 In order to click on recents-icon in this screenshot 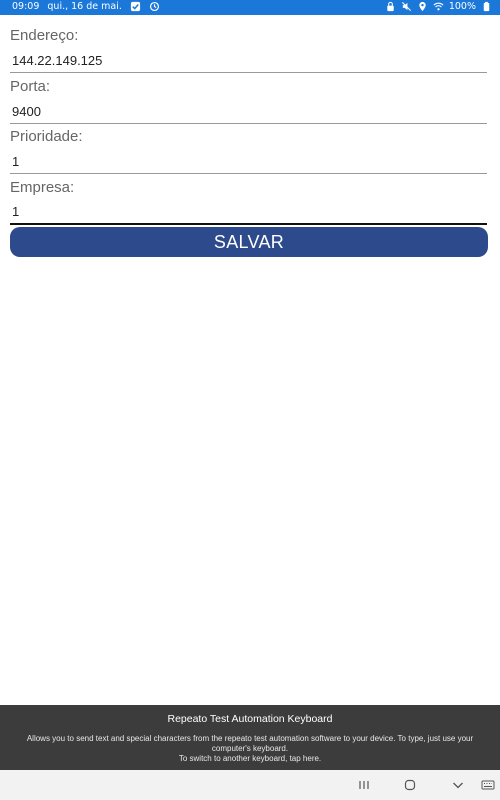, I will do `click(364, 785)`.